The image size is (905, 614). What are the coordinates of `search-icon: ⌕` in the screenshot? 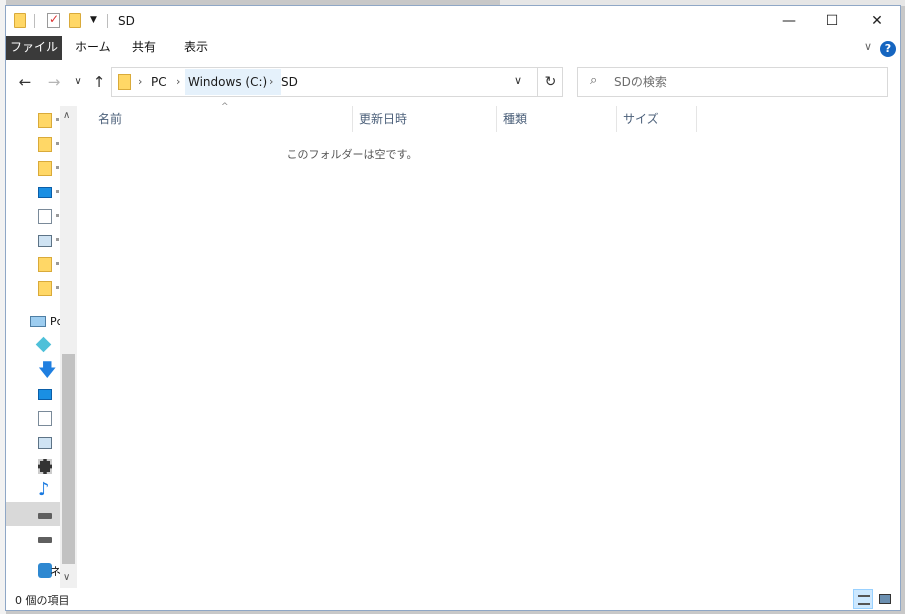 It's located at (594, 80).